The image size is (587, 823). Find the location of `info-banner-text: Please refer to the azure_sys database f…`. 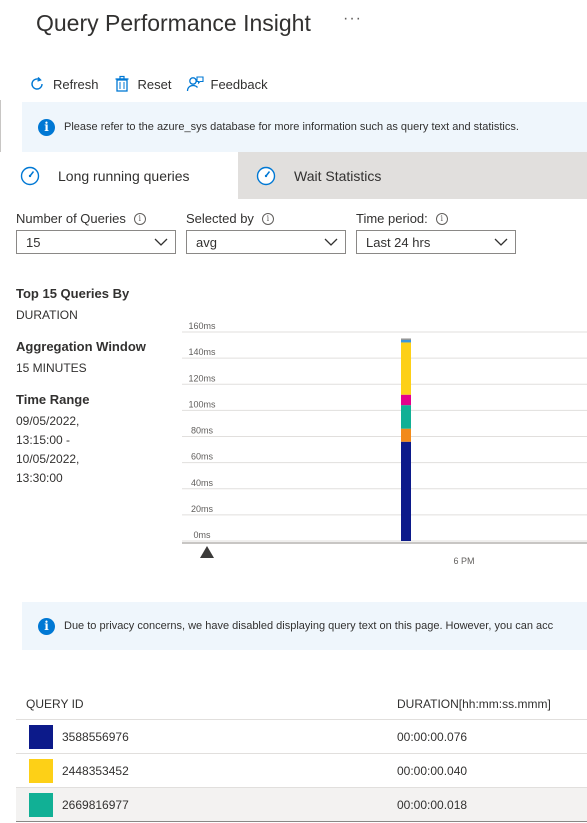

info-banner-text: Please refer to the azure_sys database f… is located at coordinates (291, 127).